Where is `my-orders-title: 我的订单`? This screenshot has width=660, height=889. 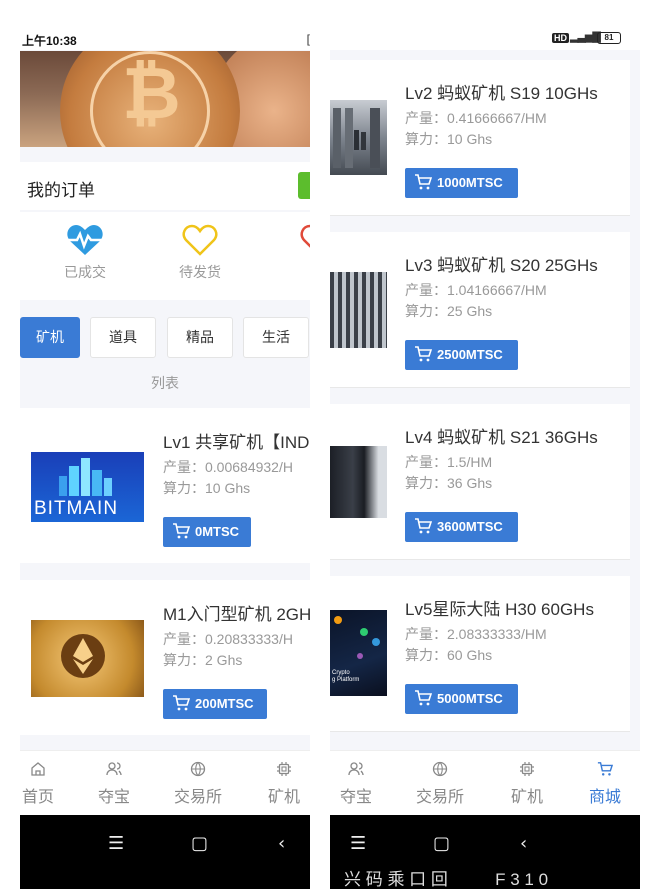 my-orders-title: 我的订单 is located at coordinates (61, 190).